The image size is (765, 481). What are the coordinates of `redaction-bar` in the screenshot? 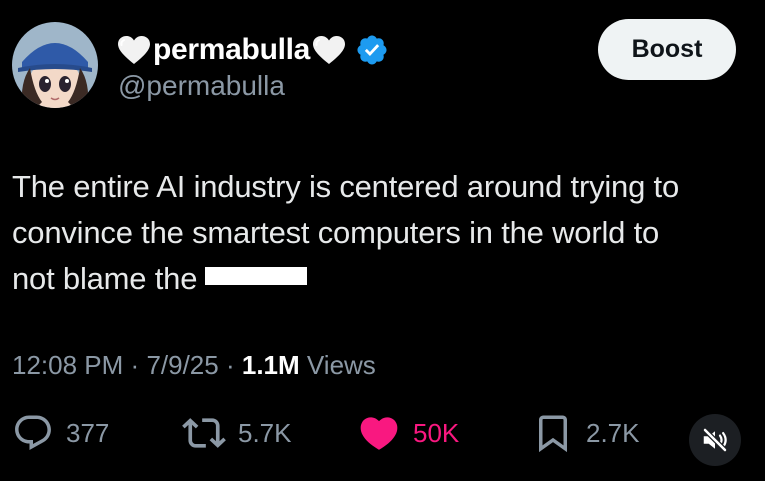 It's located at (256, 276).